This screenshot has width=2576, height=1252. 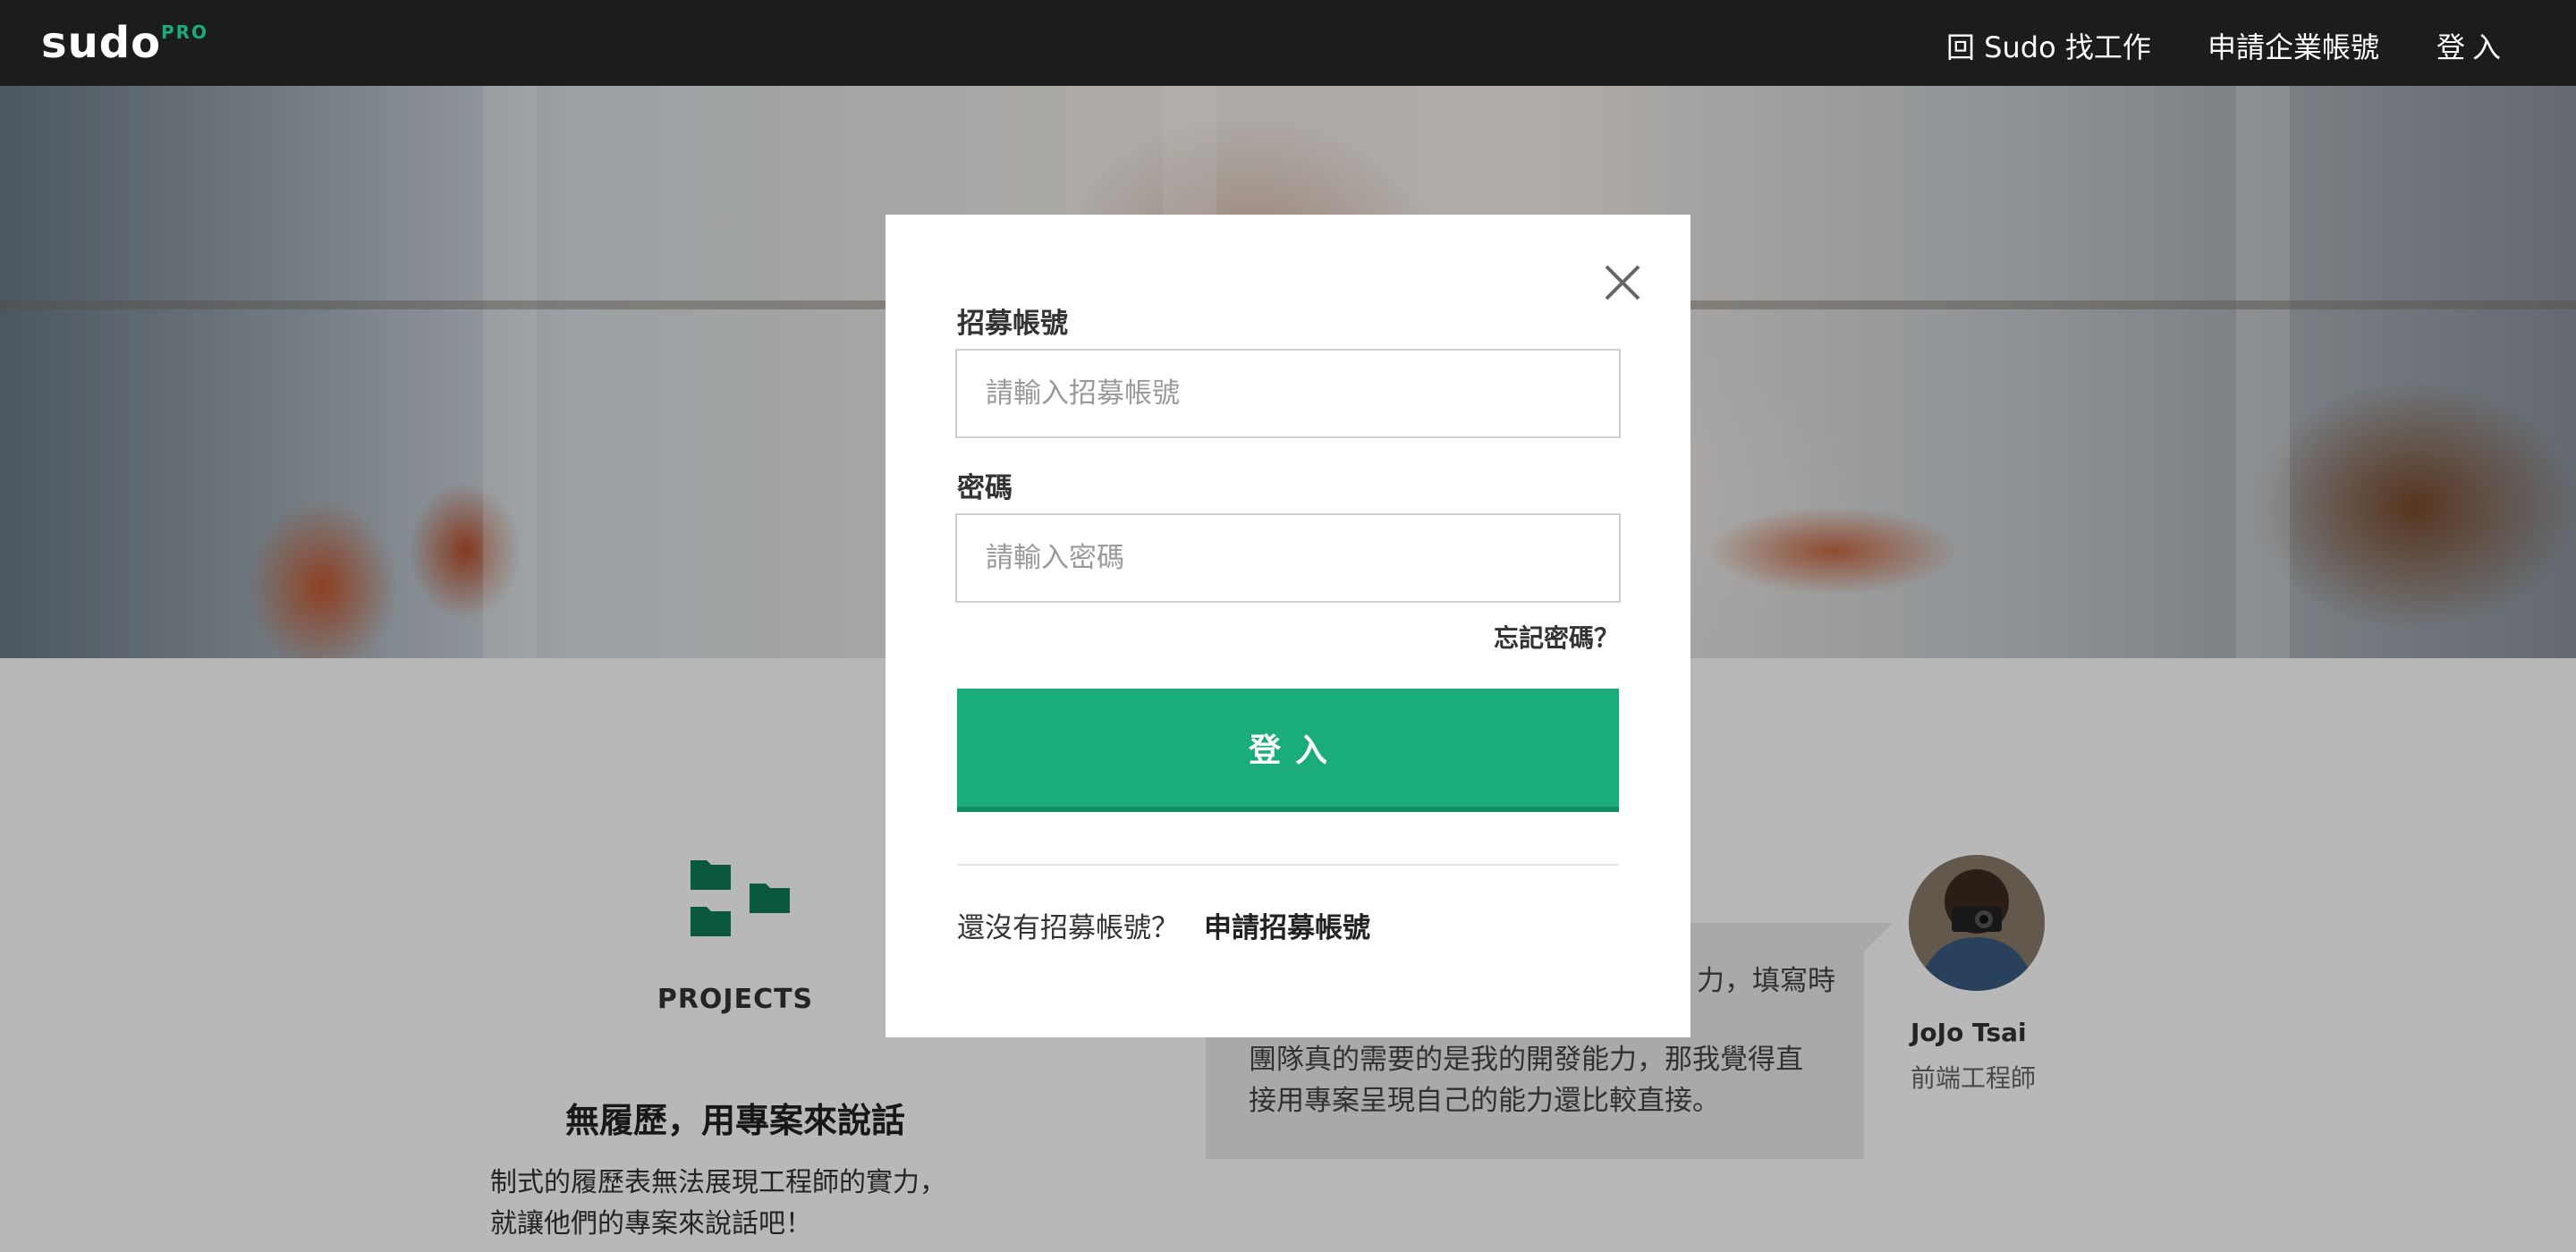 I want to click on divider, so click(x=1288, y=865).